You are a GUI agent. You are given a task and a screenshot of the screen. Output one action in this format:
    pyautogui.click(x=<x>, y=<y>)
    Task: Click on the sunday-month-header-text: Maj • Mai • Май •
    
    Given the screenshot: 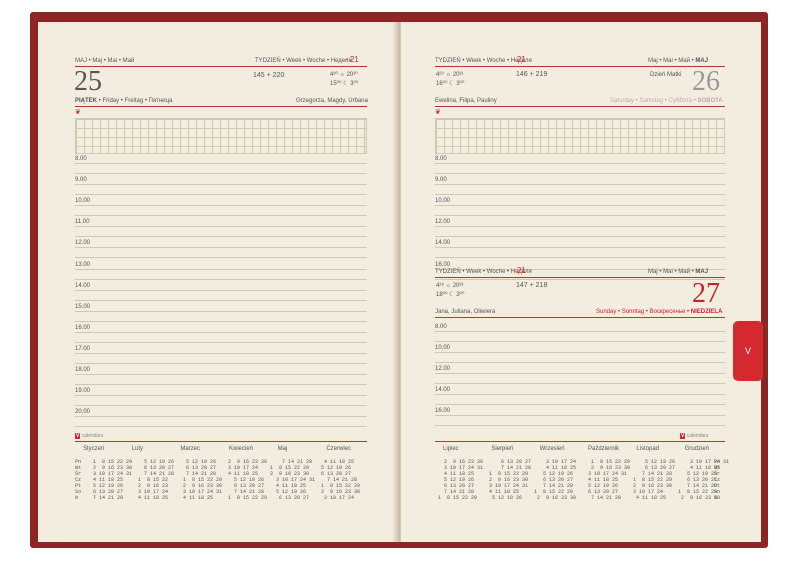 What is the action you would take?
    pyautogui.click(x=671, y=272)
    